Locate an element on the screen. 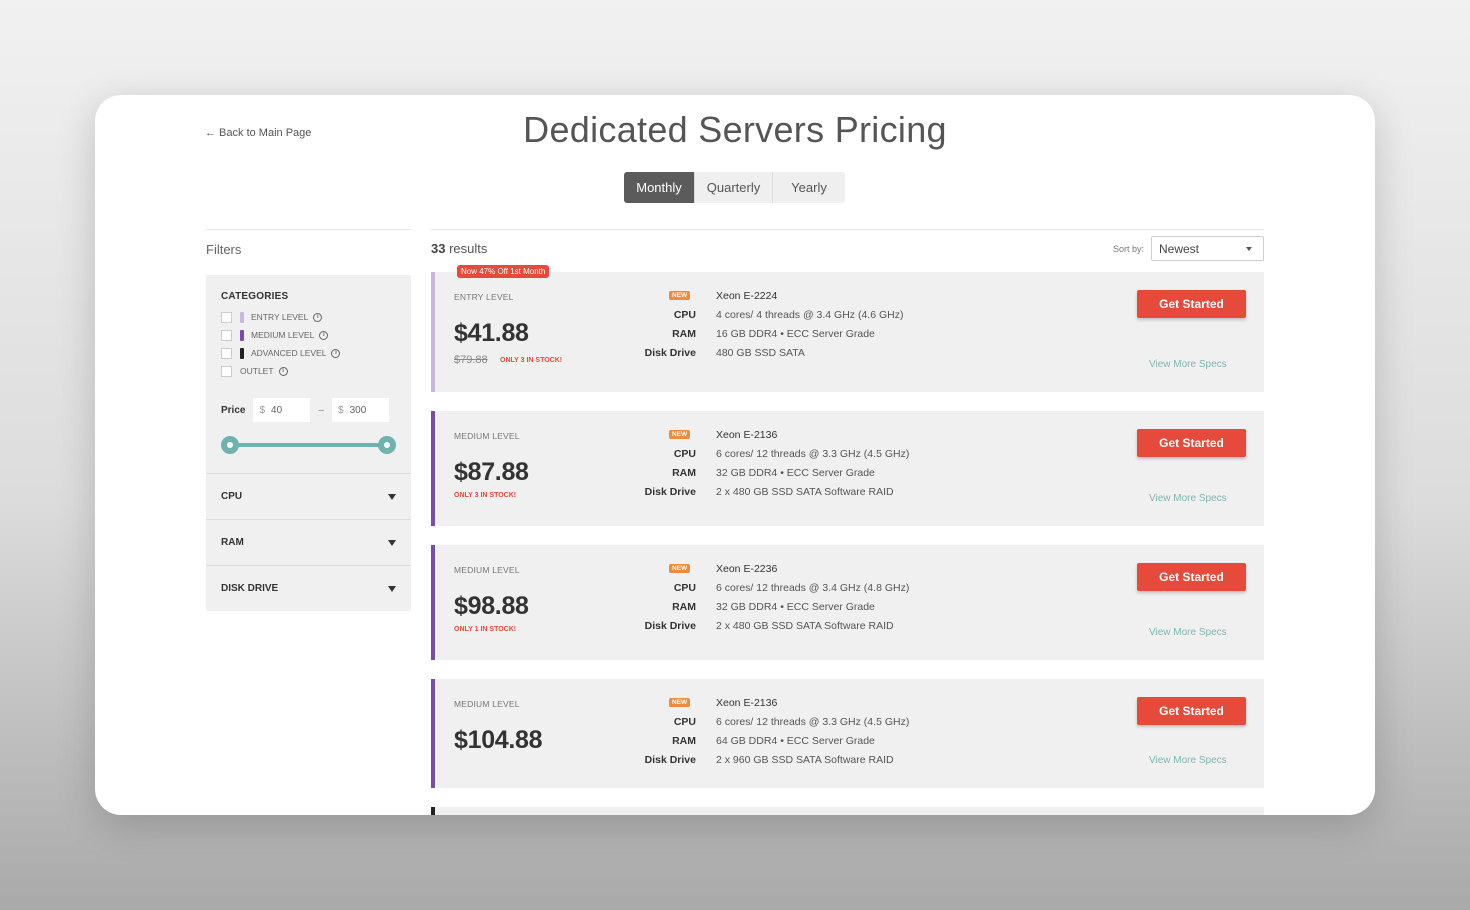  category-advanced-level: ADVANCED LEVEL i is located at coordinates (308, 353).